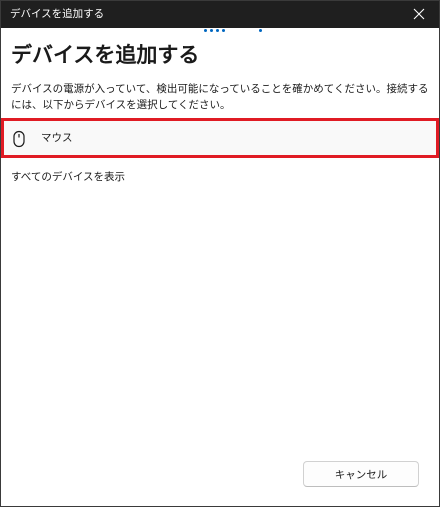  Describe the element at coordinates (220, 14) in the screenshot. I see `title-bar: デバイスを追加する` at that location.